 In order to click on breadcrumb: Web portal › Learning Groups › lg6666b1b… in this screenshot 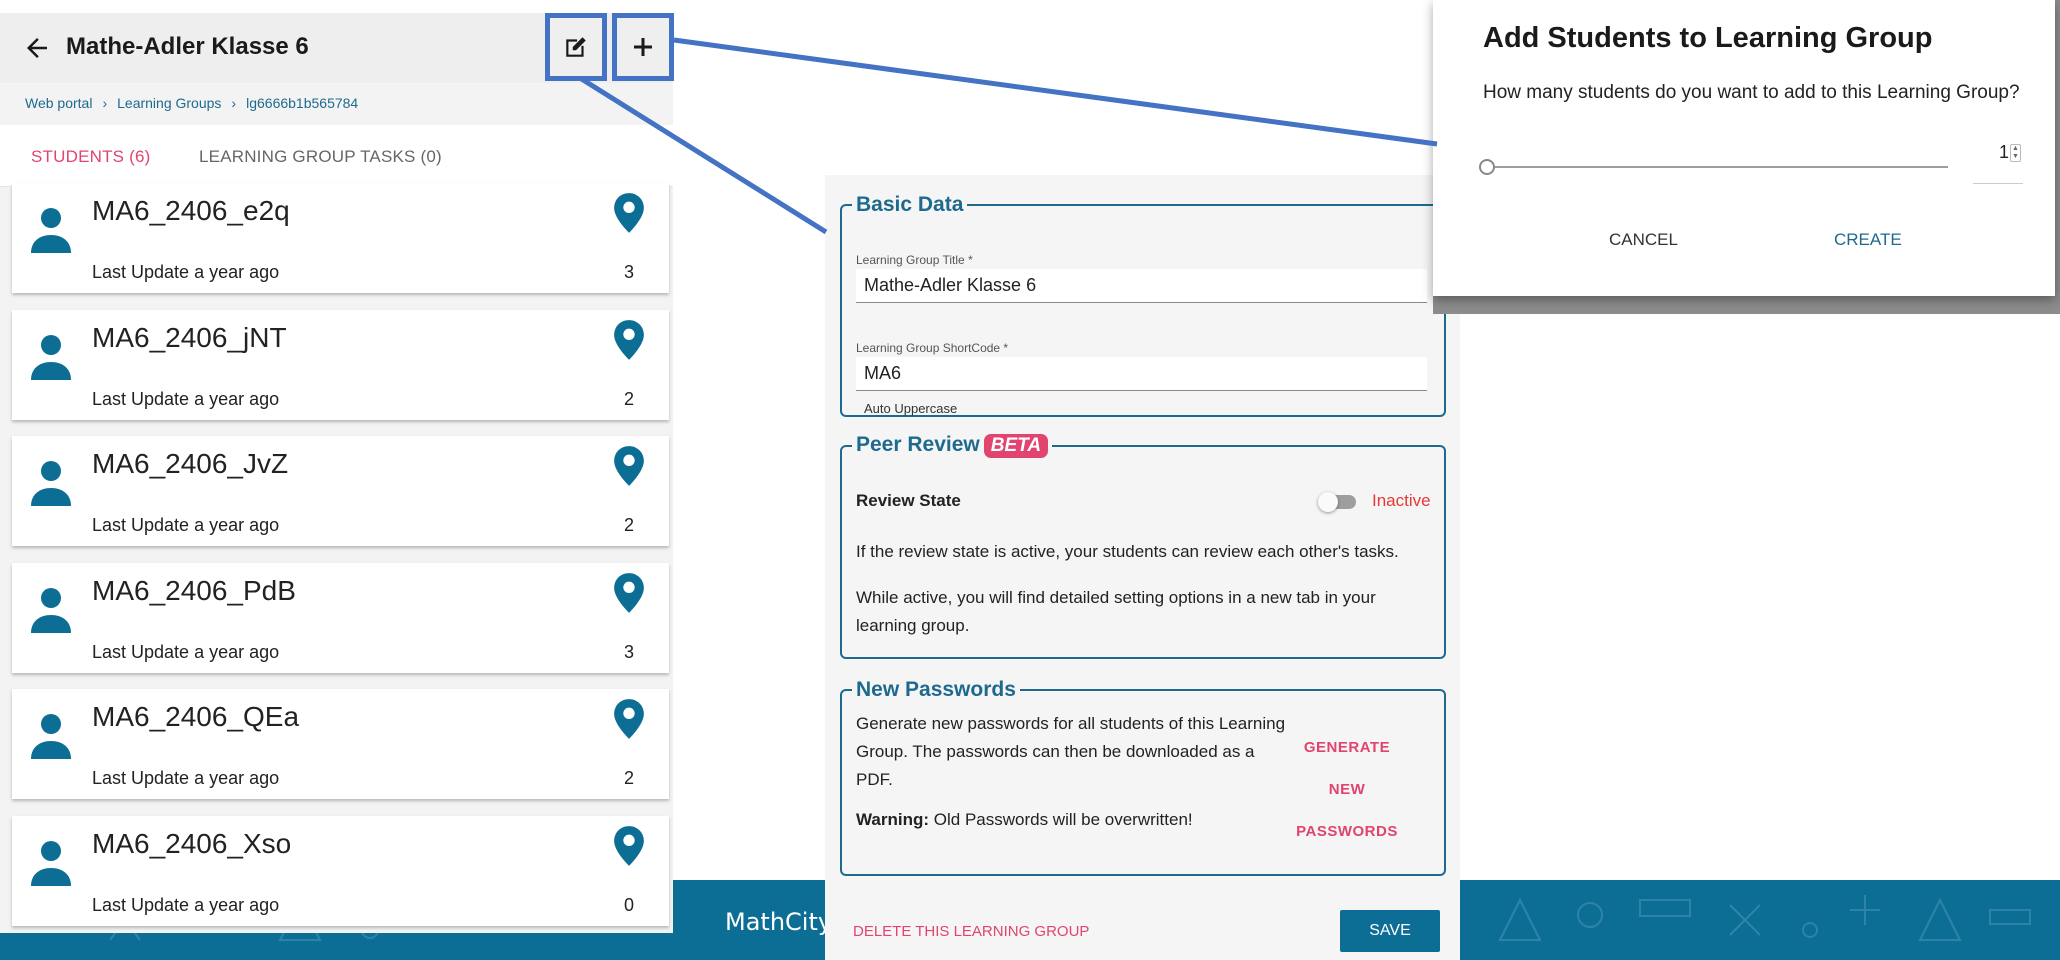, I will do `click(191, 103)`.